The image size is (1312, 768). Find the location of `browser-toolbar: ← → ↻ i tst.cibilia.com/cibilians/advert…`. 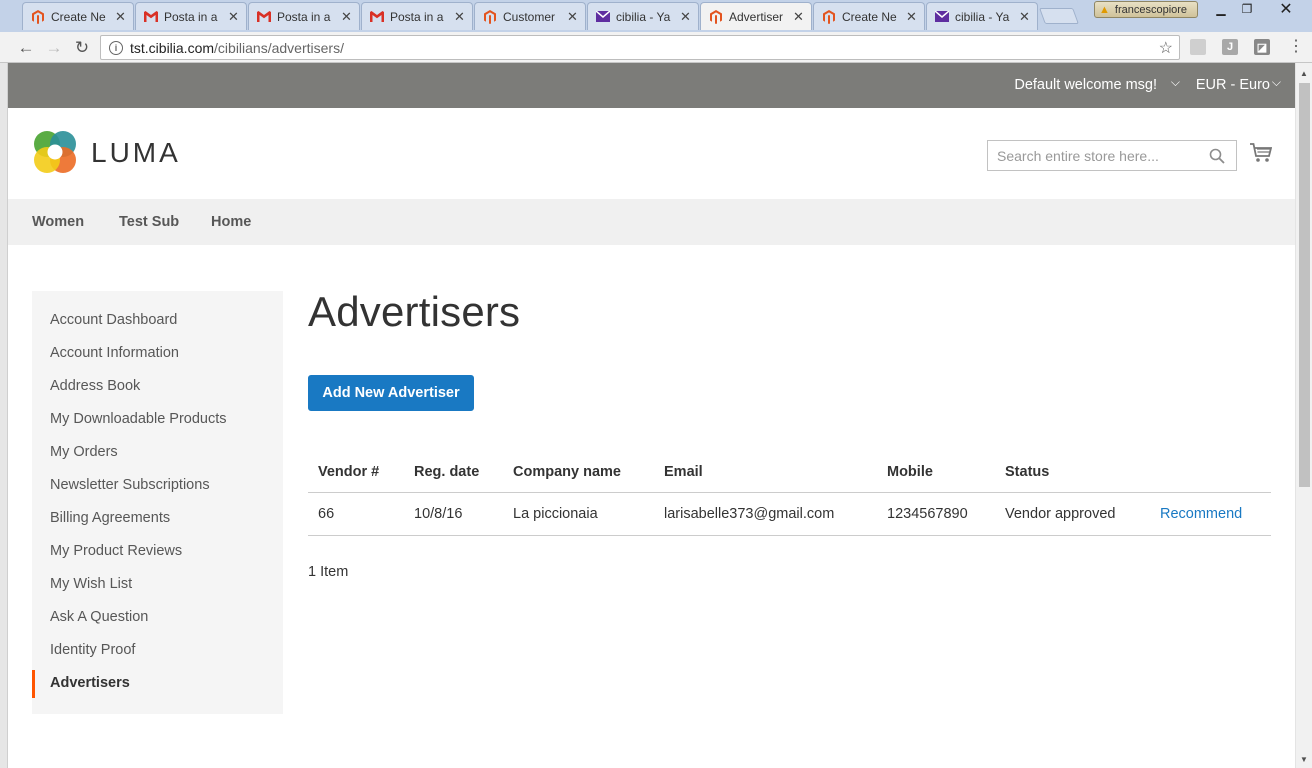

browser-toolbar: ← → ↻ i tst.cibilia.com/cibilians/advert… is located at coordinates (656, 47).